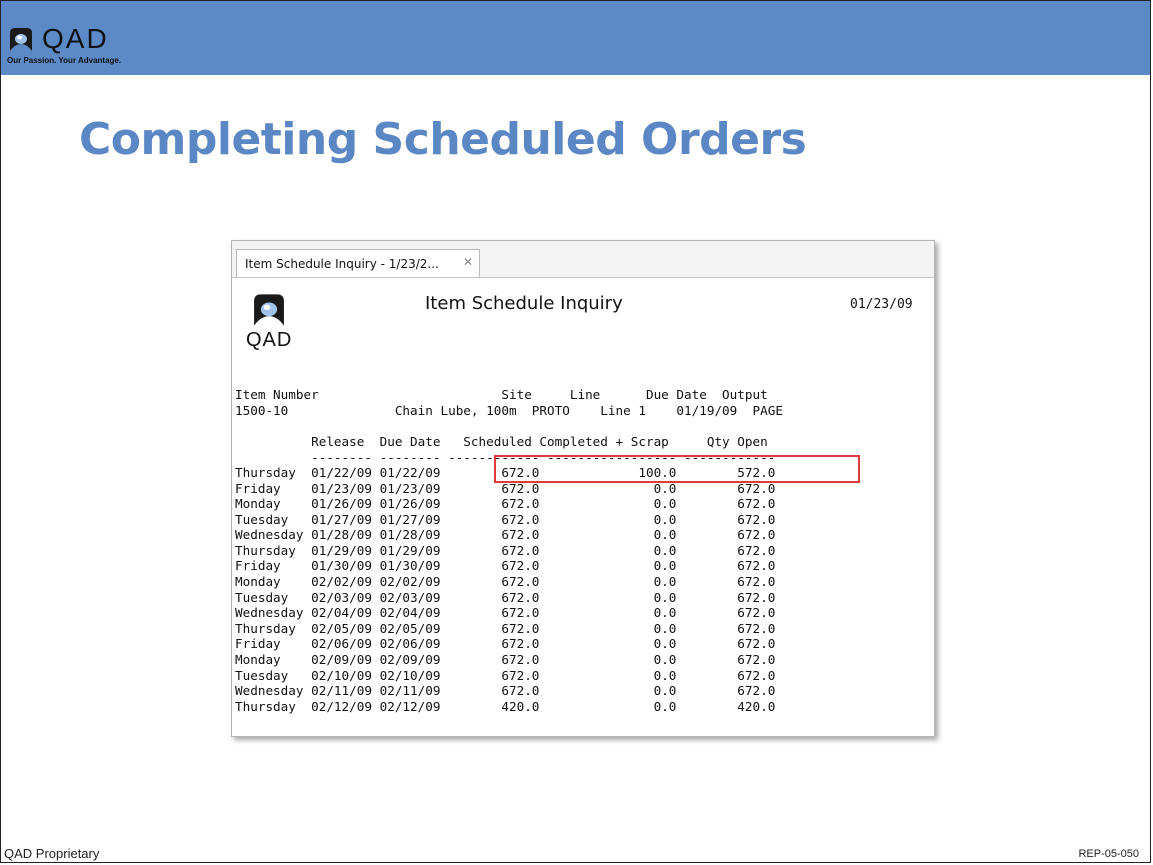 The height and width of the screenshot is (865, 1153). I want to click on footer-slide-code: REP-05-050, so click(1108, 854).